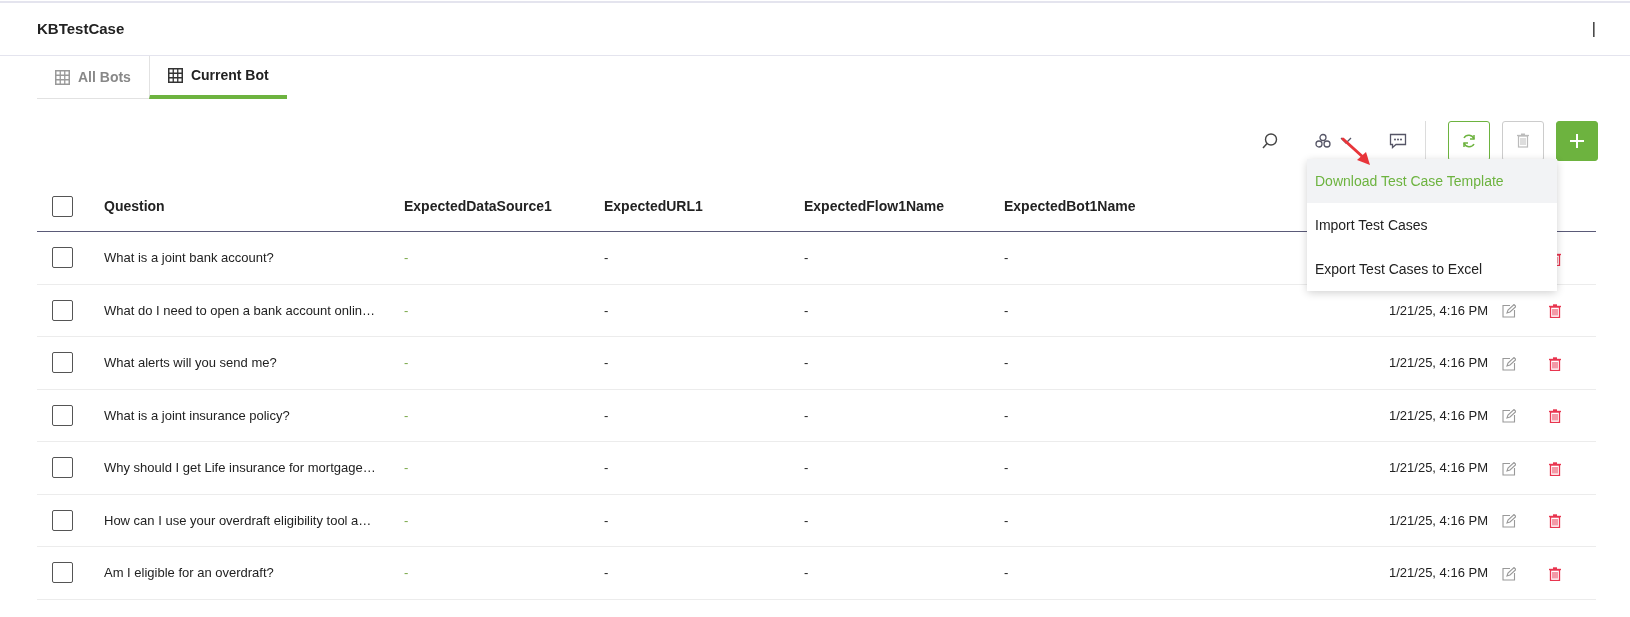  I want to click on add-button, so click(1577, 140).